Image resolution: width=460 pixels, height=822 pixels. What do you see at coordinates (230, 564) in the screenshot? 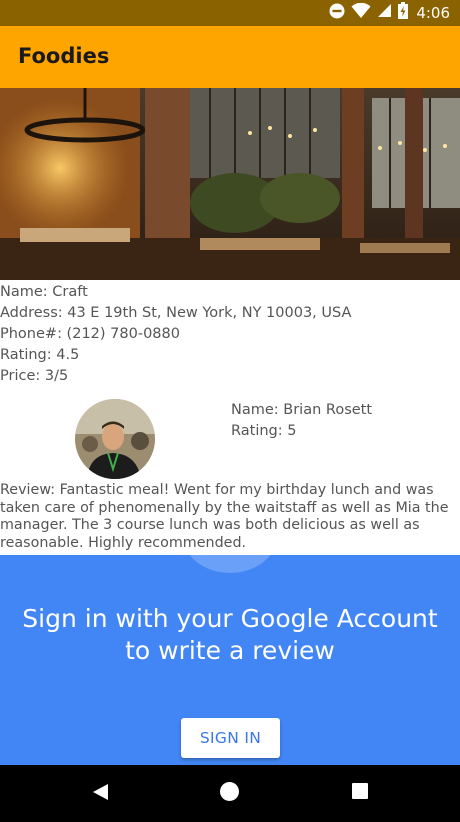
I see `signin-bubble` at bounding box center [230, 564].